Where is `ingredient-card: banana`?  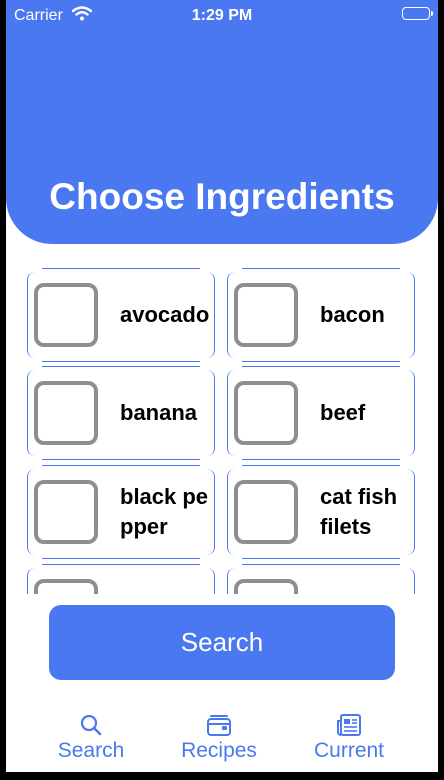 ingredient-card: banana is located at coordinates (121, 413).